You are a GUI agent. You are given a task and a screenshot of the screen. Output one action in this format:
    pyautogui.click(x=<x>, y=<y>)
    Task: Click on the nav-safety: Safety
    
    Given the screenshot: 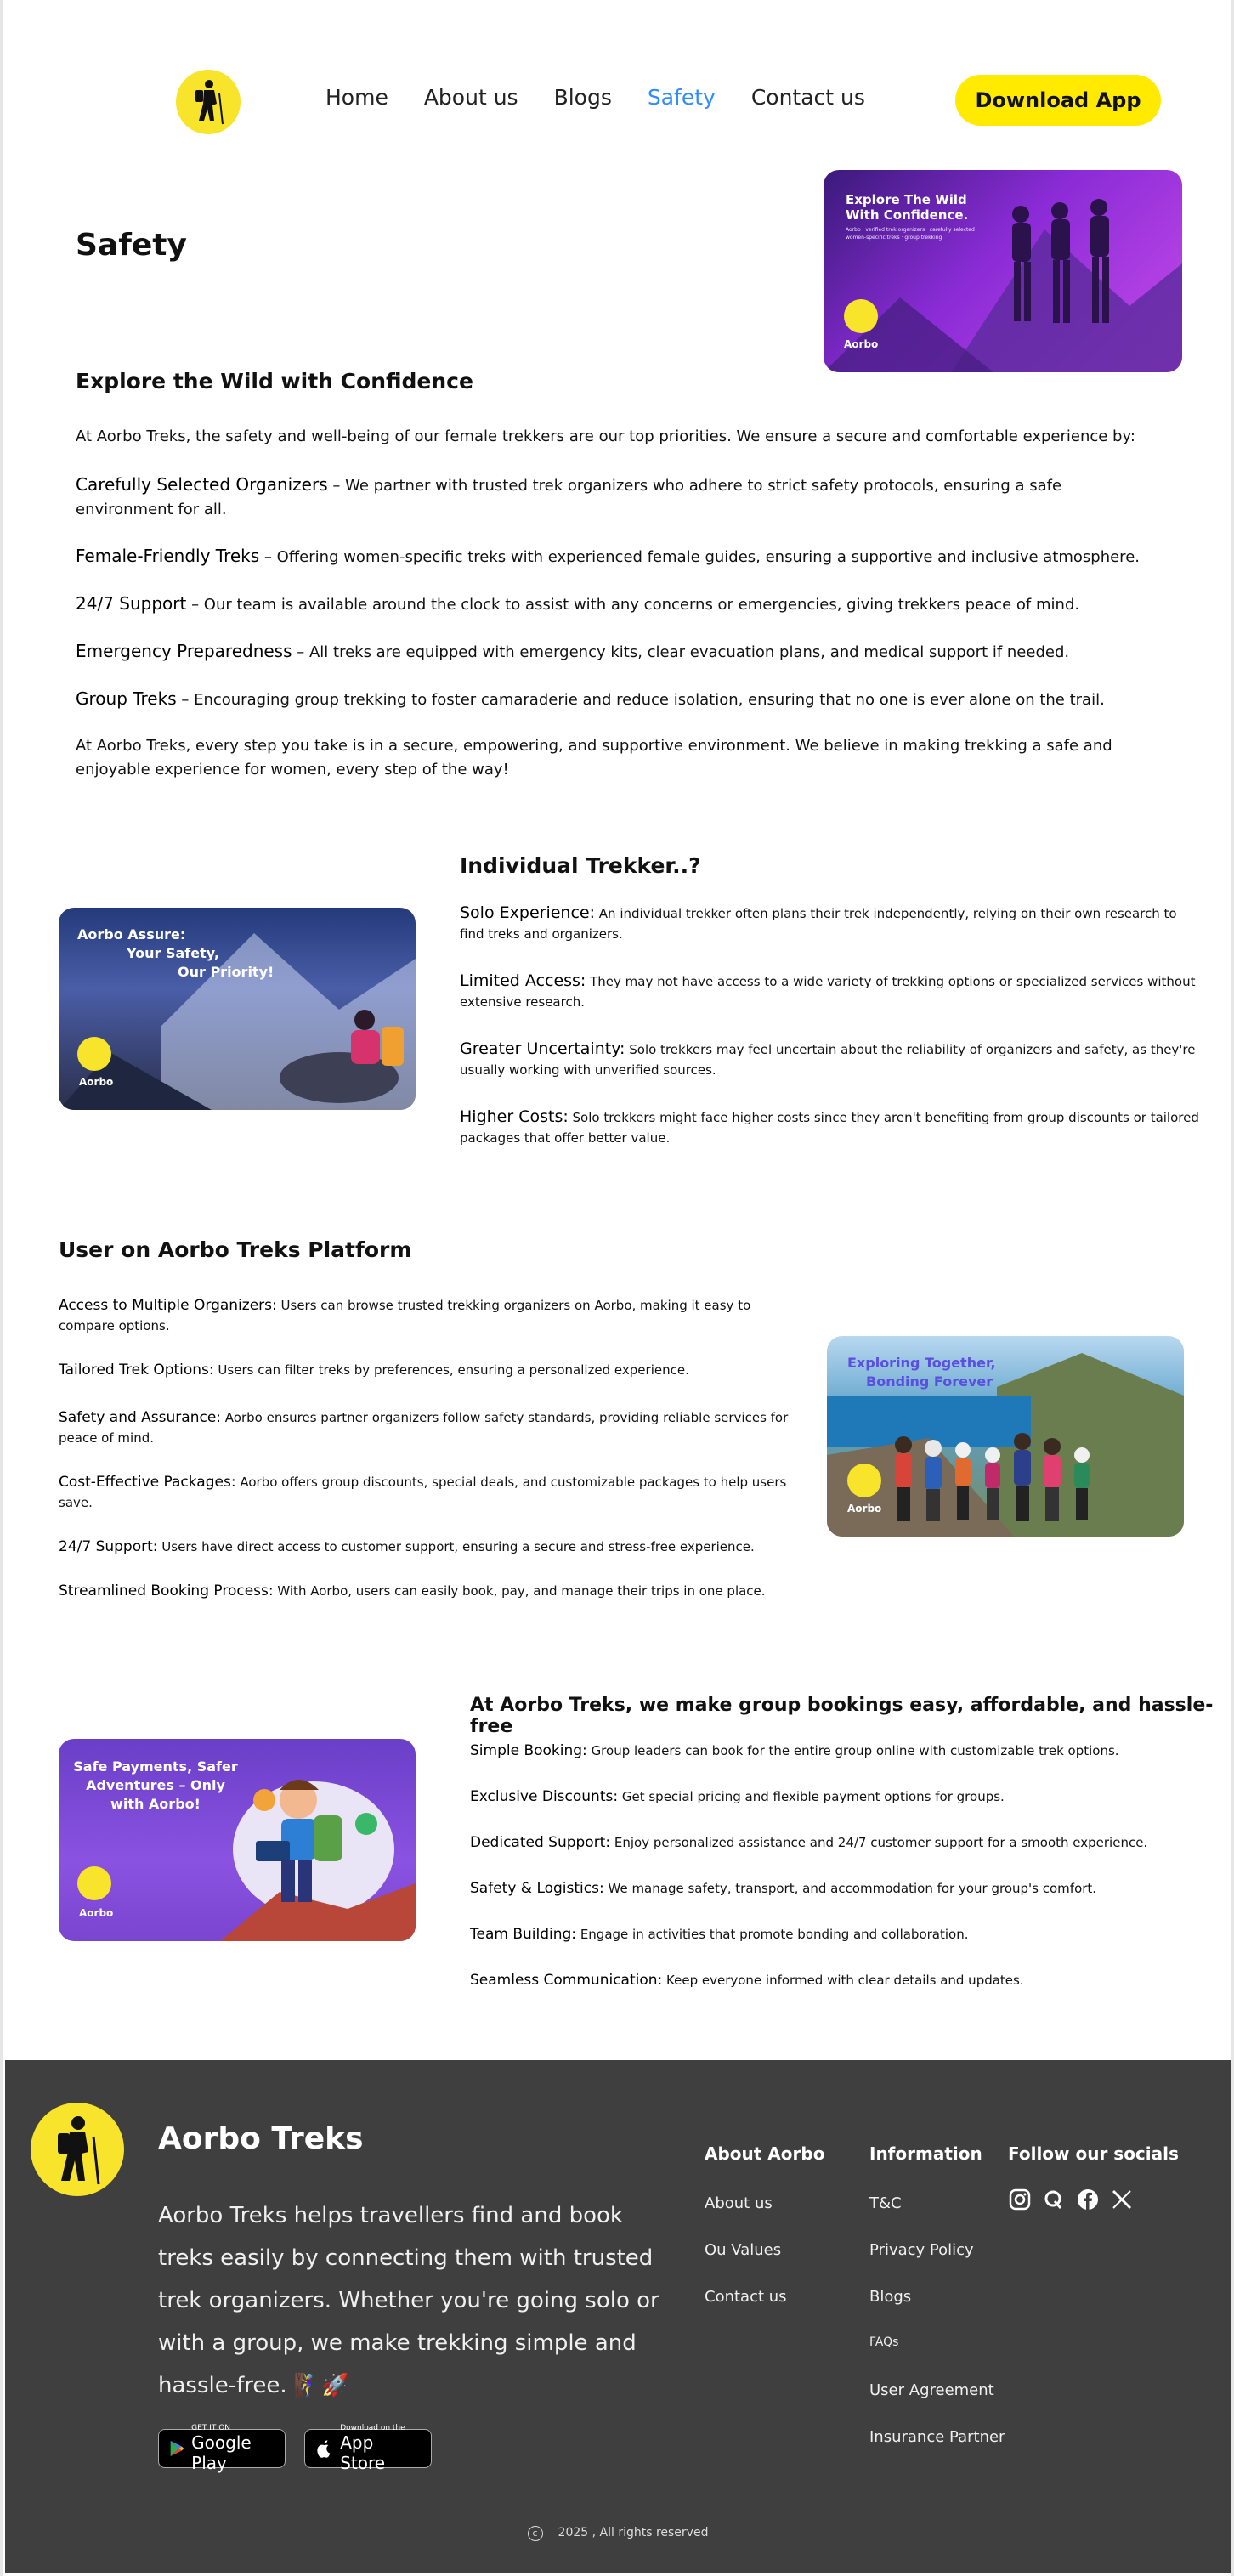 What is the action you would take?
    pyautogui.click(x=682, y=97)
    